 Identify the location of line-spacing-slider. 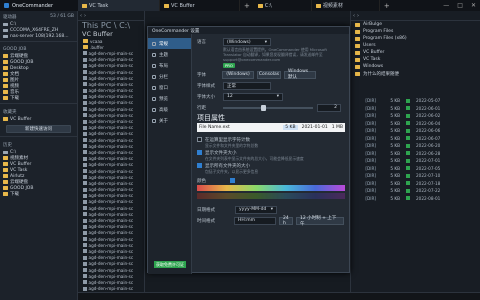
(268, 107).